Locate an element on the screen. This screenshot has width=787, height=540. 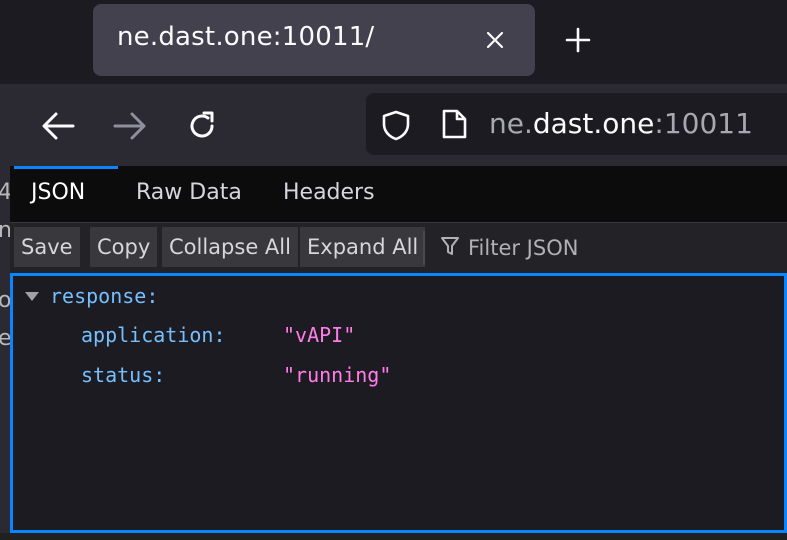
json-viewer-tabs: JSON Raw Data Headers is located at coordinates (398, 194).